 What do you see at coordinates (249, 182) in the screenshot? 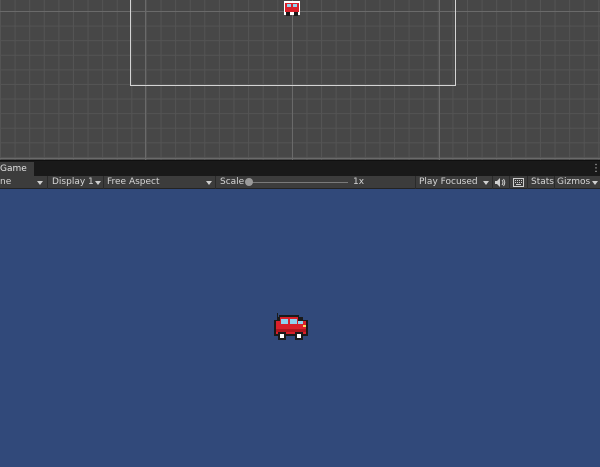
I see `scale-slider-thumb` at bounding box center [249, 182].